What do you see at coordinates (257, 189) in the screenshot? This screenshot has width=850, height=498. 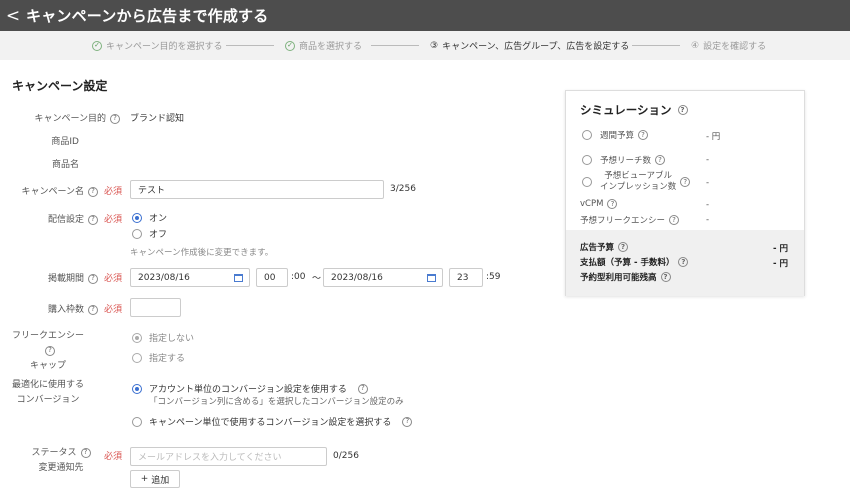 I see `campaign-name-input: テスト` at bounding box center [257, 189].